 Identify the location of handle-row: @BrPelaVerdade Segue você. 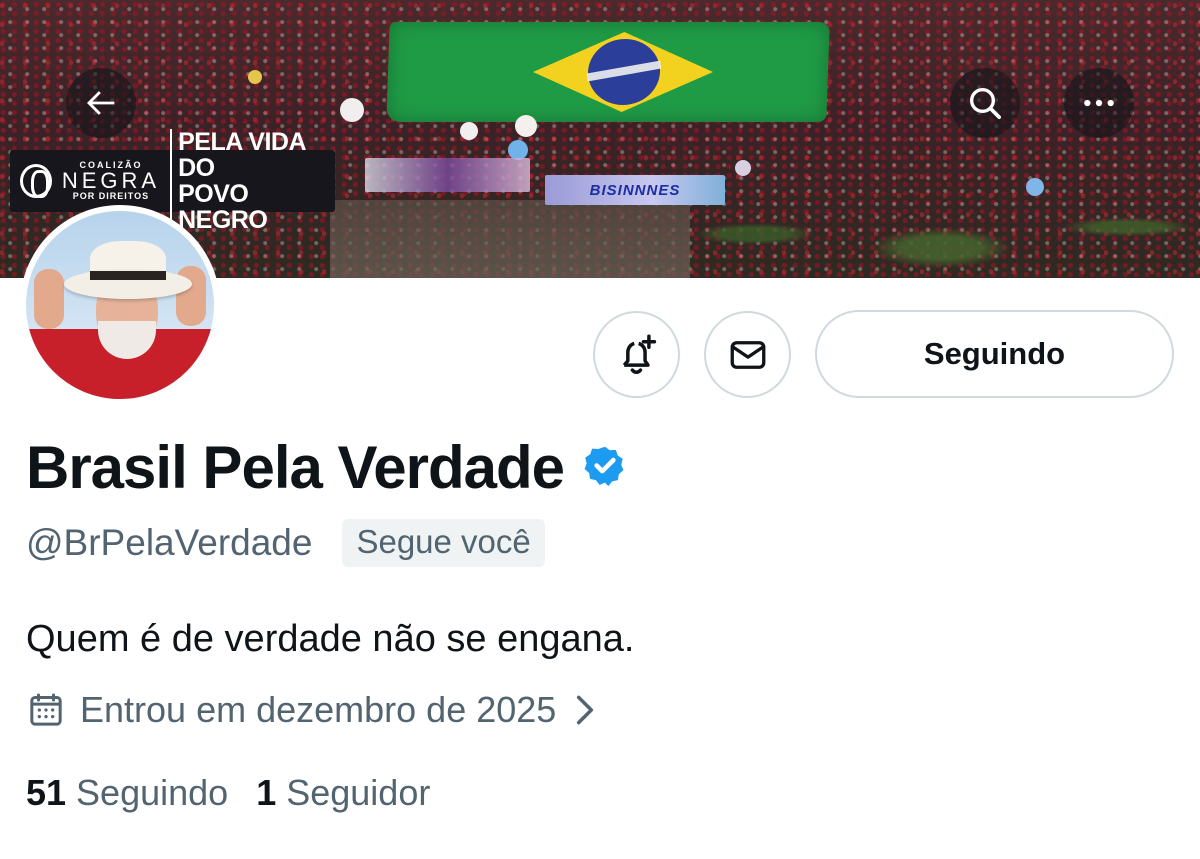
(285, 543).